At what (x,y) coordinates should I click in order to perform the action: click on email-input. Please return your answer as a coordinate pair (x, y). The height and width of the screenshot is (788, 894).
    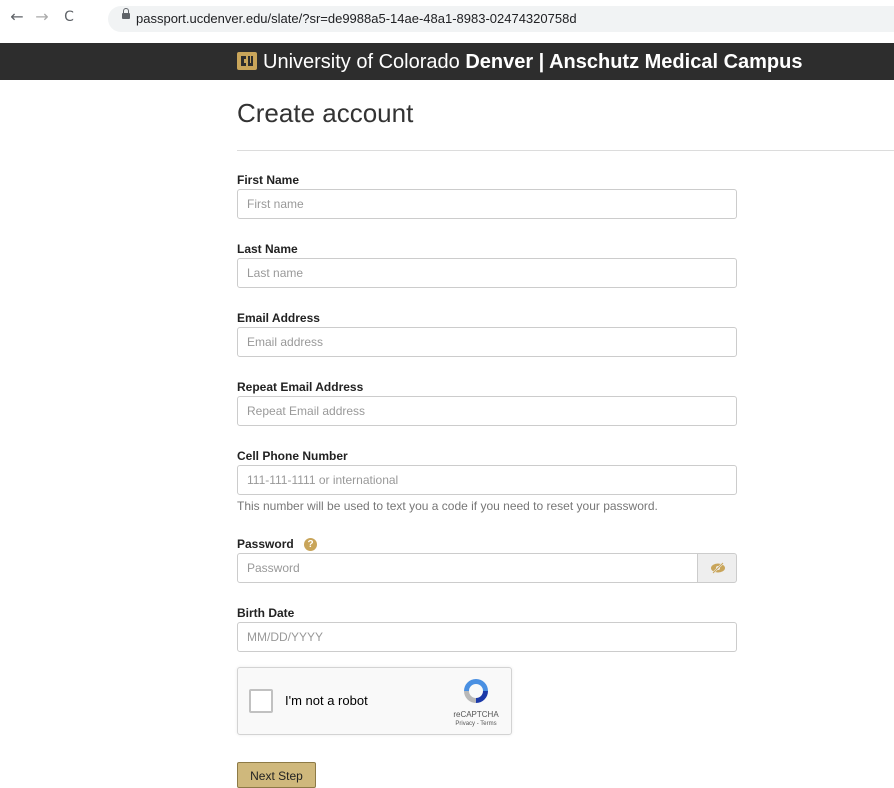
    Looking at the image, I should click on (487, 342).